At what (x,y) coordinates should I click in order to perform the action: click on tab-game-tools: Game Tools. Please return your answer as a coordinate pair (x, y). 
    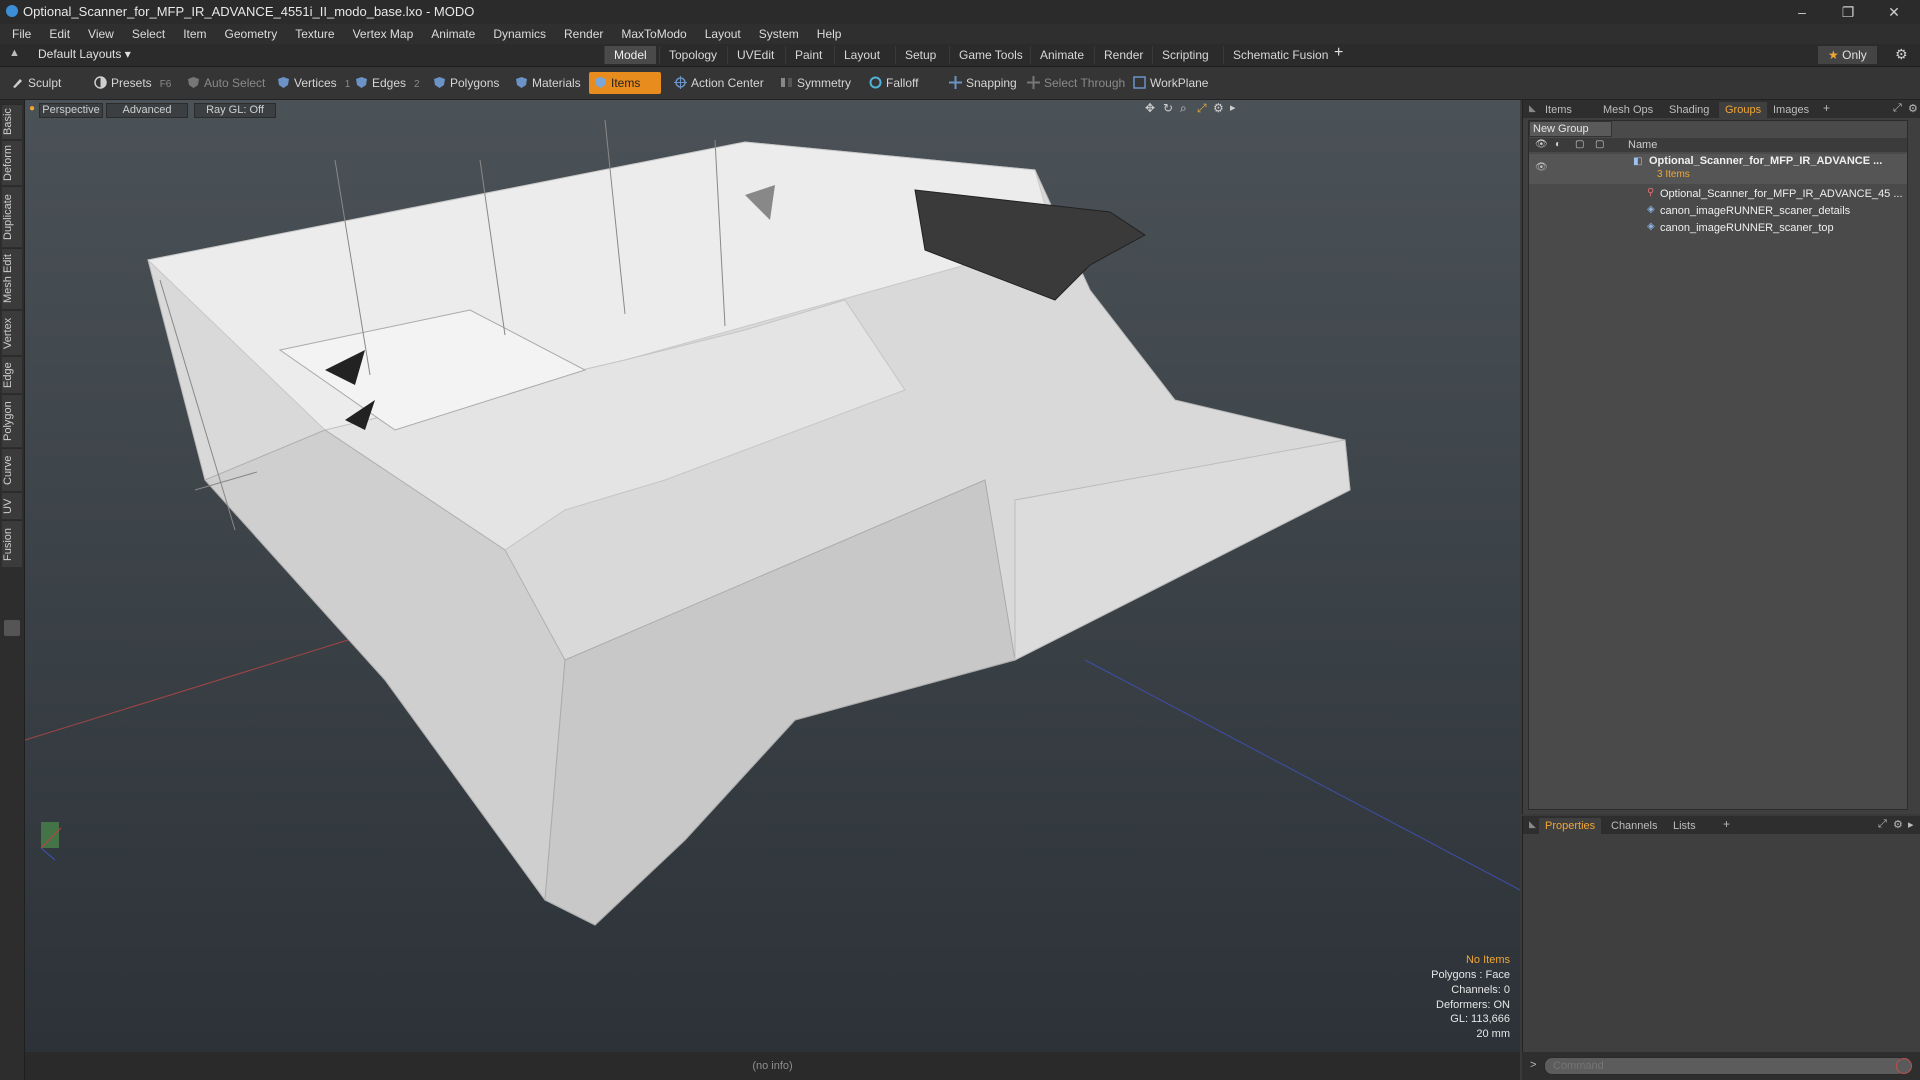
    Looking at the image, I should click on (990, 55).